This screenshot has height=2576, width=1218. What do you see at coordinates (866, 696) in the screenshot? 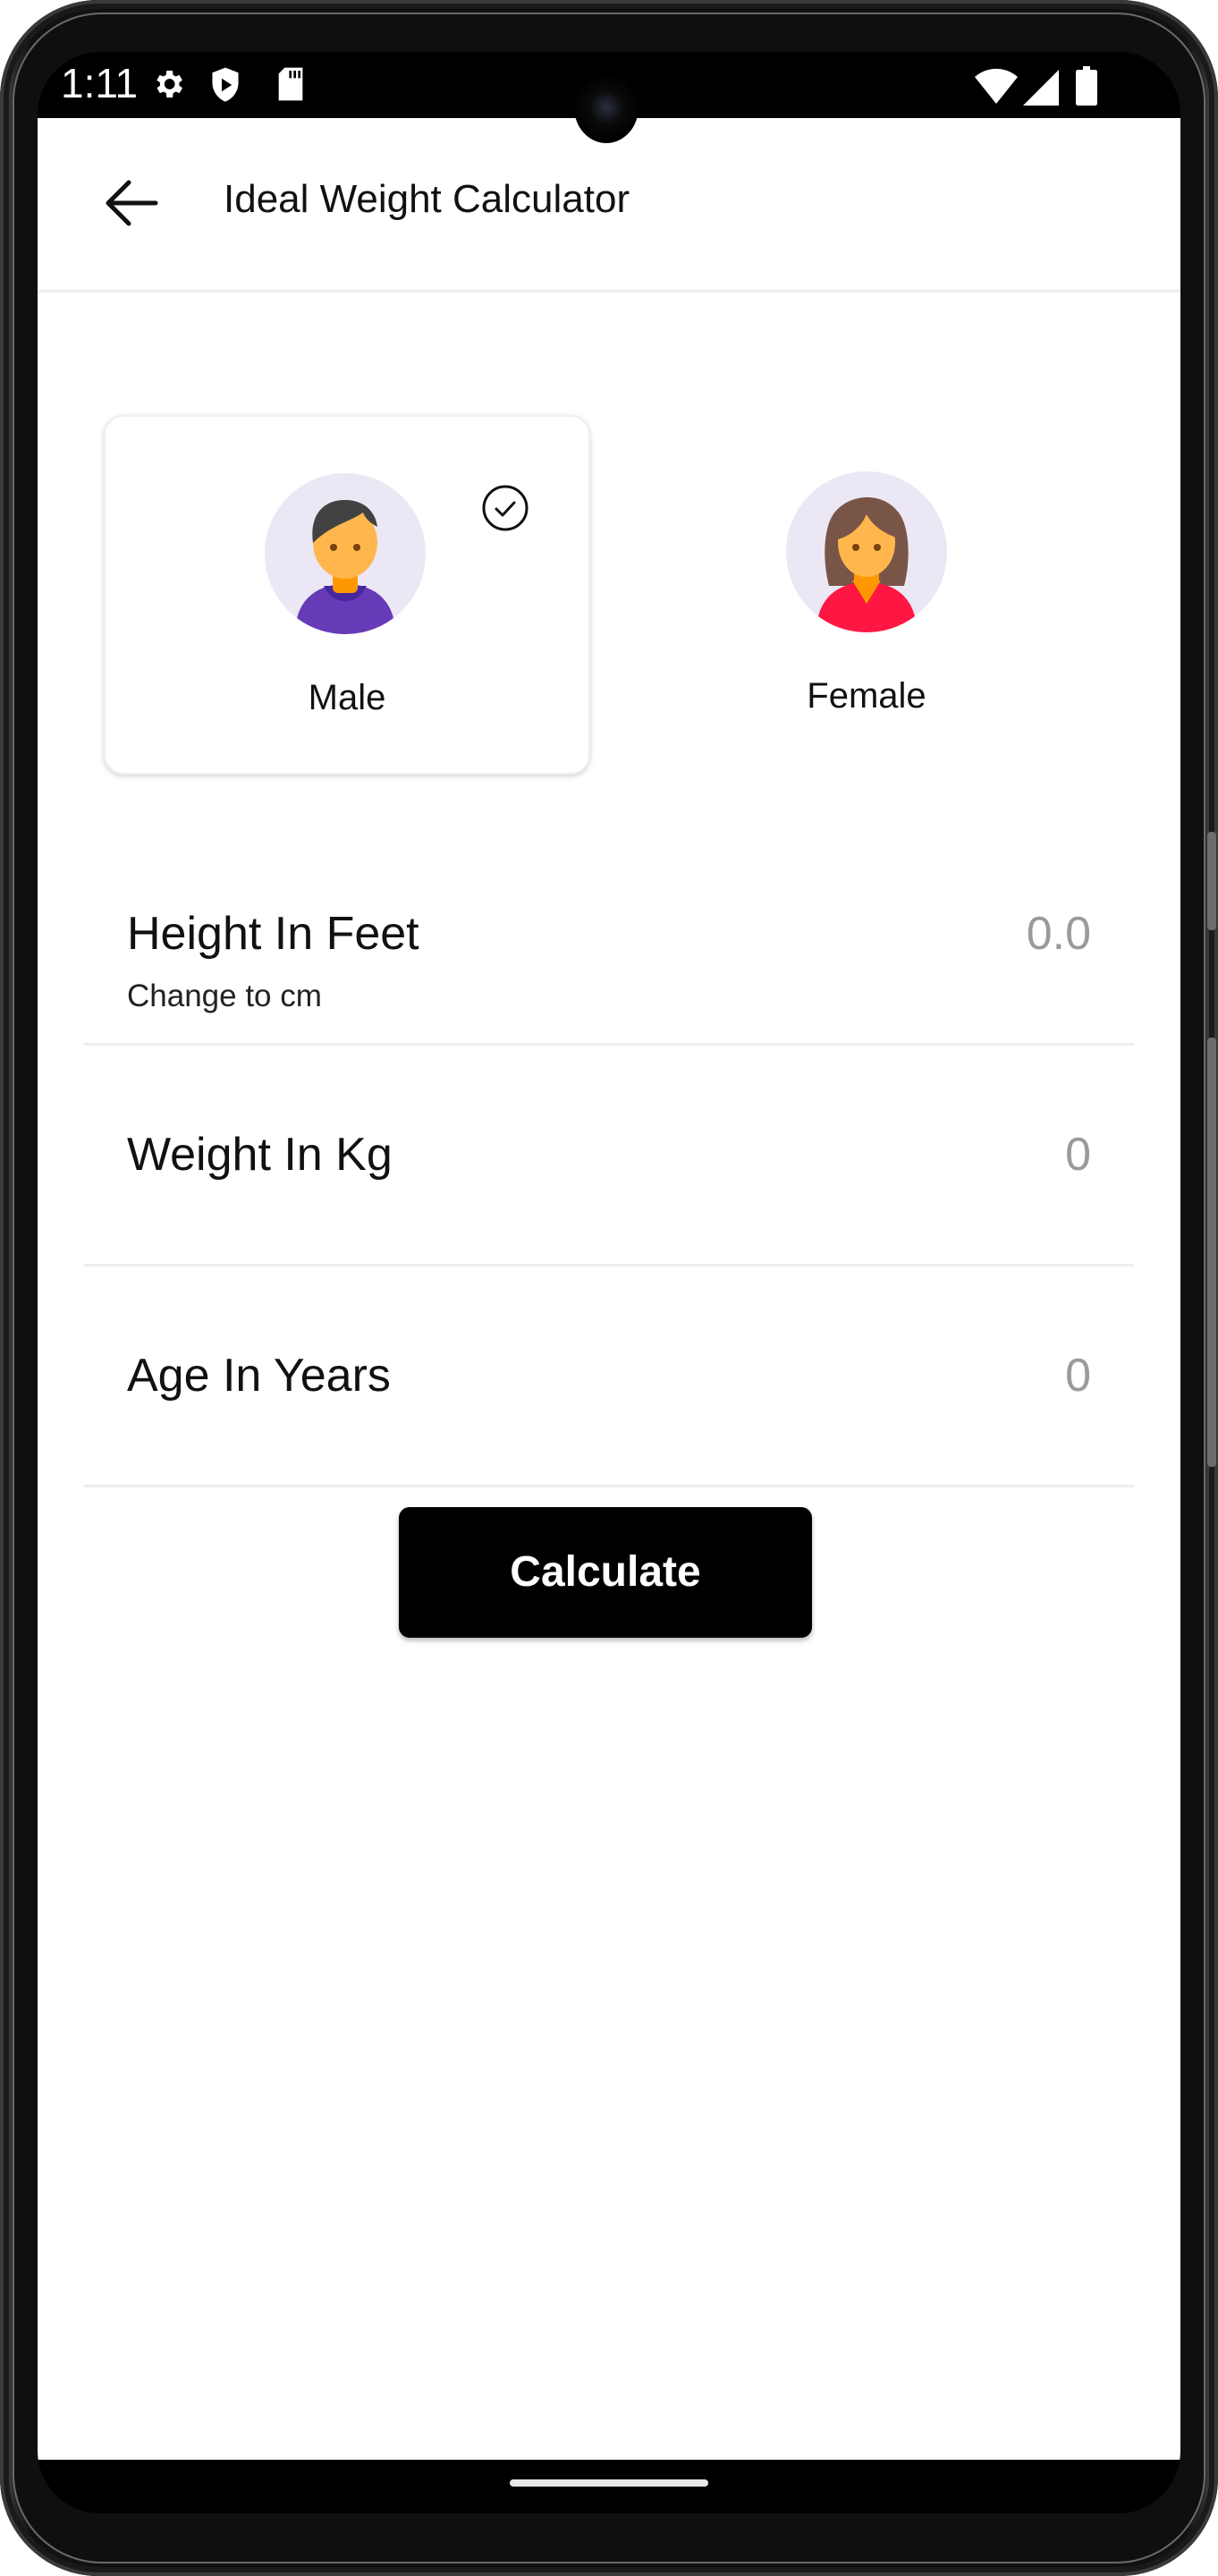
I see `gender-label-female: Female` at bounding box center [866, 696].